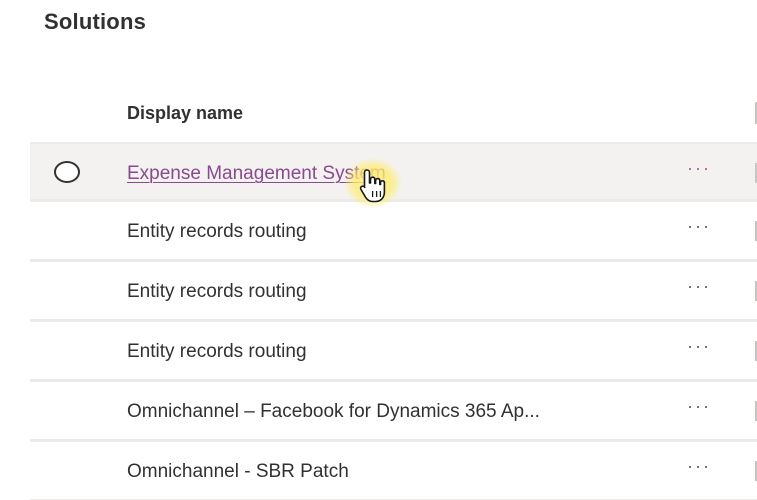 This screenshot has height=500, width=757. I want to click on solution-name: Omnichannel - SBR Patch, so click(238, 472).